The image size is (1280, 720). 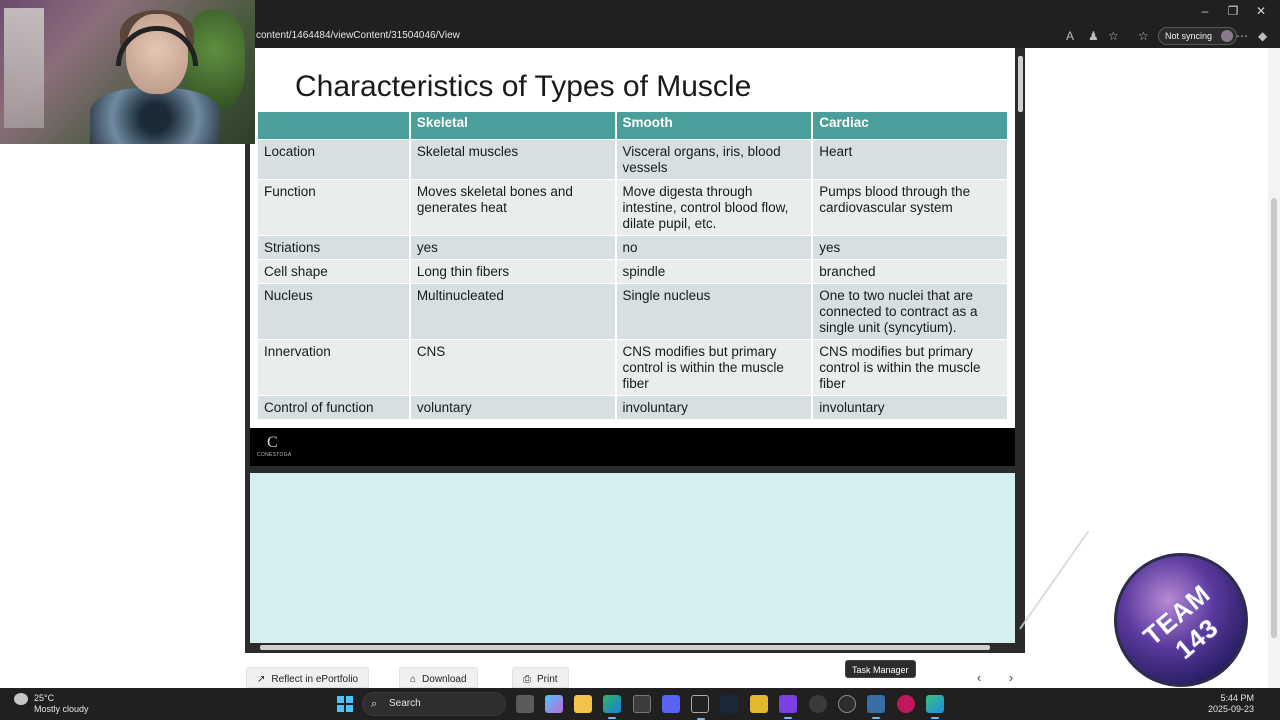 I want to click on slide-scrollbar-vertical, so click(x=1020, y=345).